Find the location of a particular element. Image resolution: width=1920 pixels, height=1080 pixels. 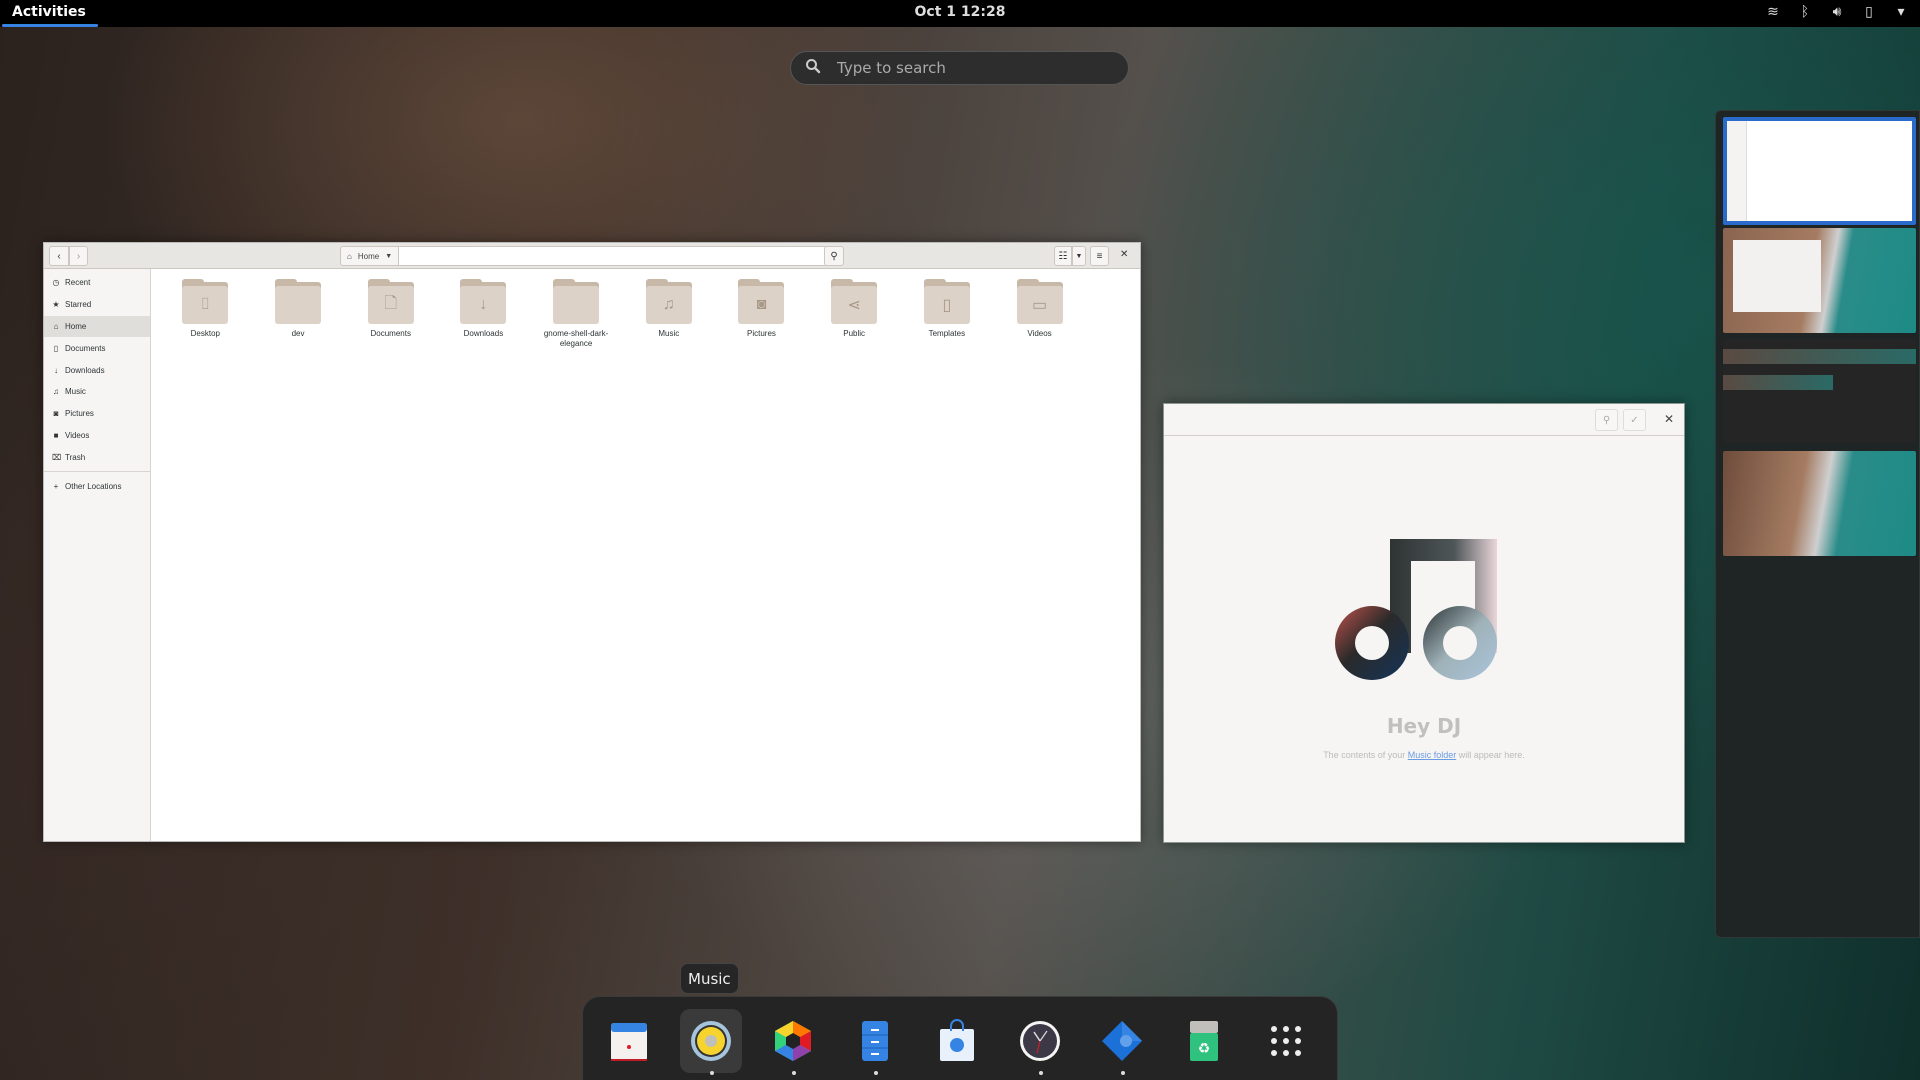

select-button: ✓ is located at coordinates (1634, 420).